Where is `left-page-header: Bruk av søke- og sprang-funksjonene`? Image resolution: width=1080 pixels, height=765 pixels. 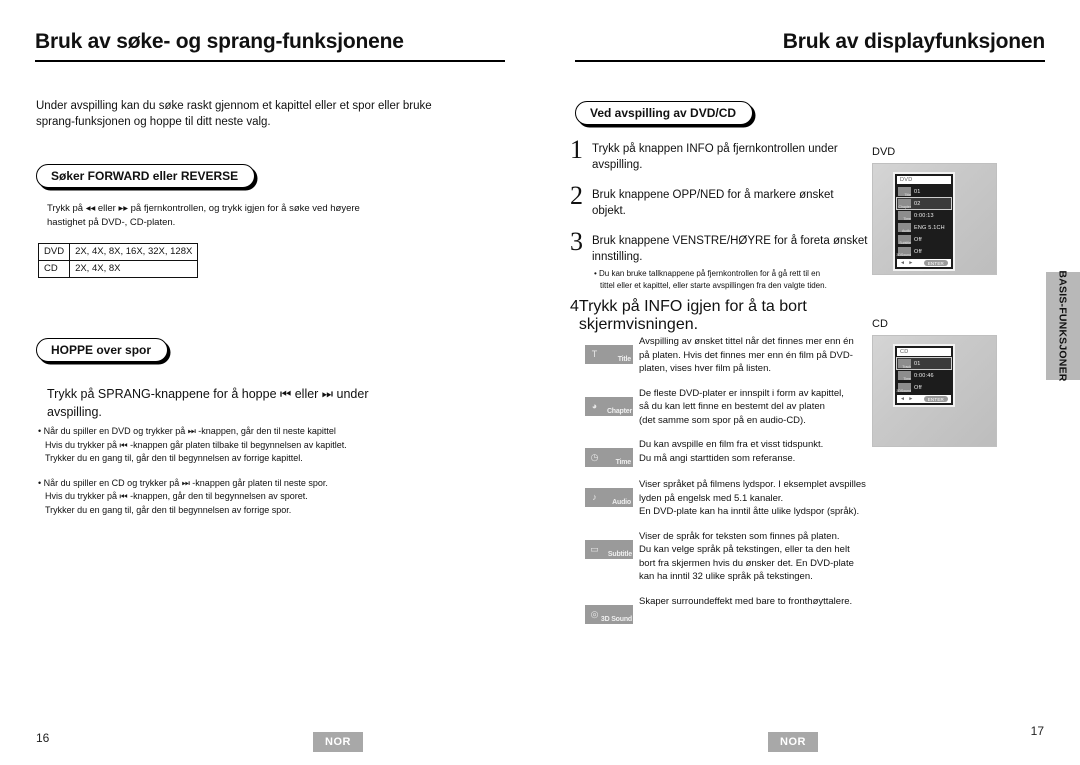
left-page-header: Bruk av søke- og sprang-funksjonene is located at coordinates (270, 46).